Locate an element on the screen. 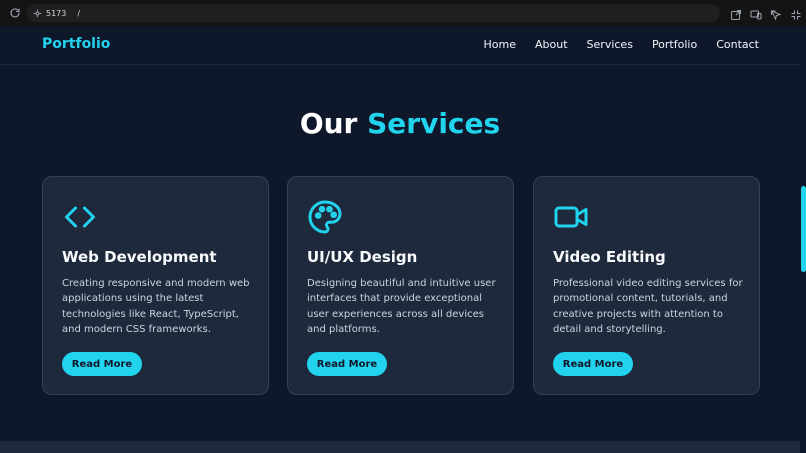 The image size is (806, 453). nav-link-services: Services is located at coordinates (610, 44).